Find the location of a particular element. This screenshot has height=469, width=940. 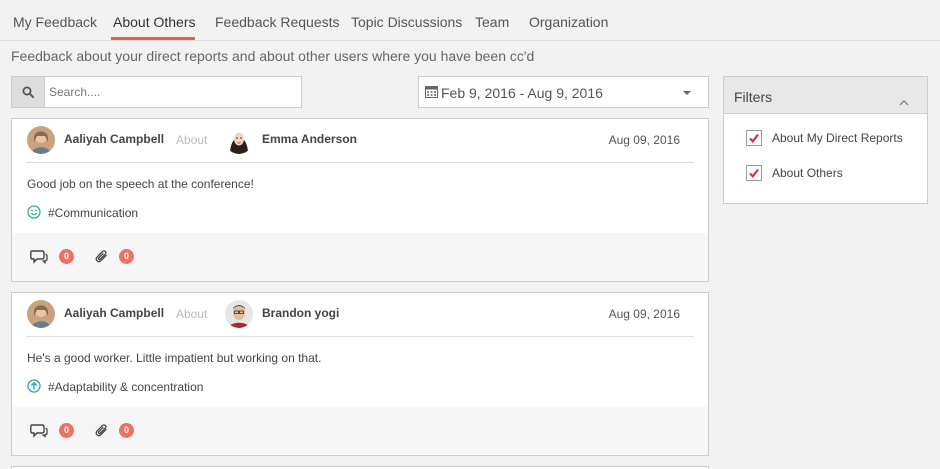

tab-my-feedback: My Feedback is located at coordinates (55, 22).